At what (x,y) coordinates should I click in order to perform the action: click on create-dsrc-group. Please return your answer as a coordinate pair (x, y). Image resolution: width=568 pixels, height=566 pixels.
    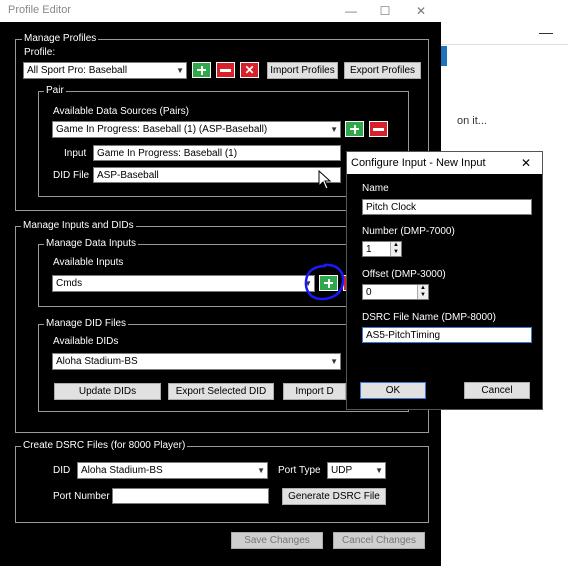
    Looking at the image, I should click on (222, 484).